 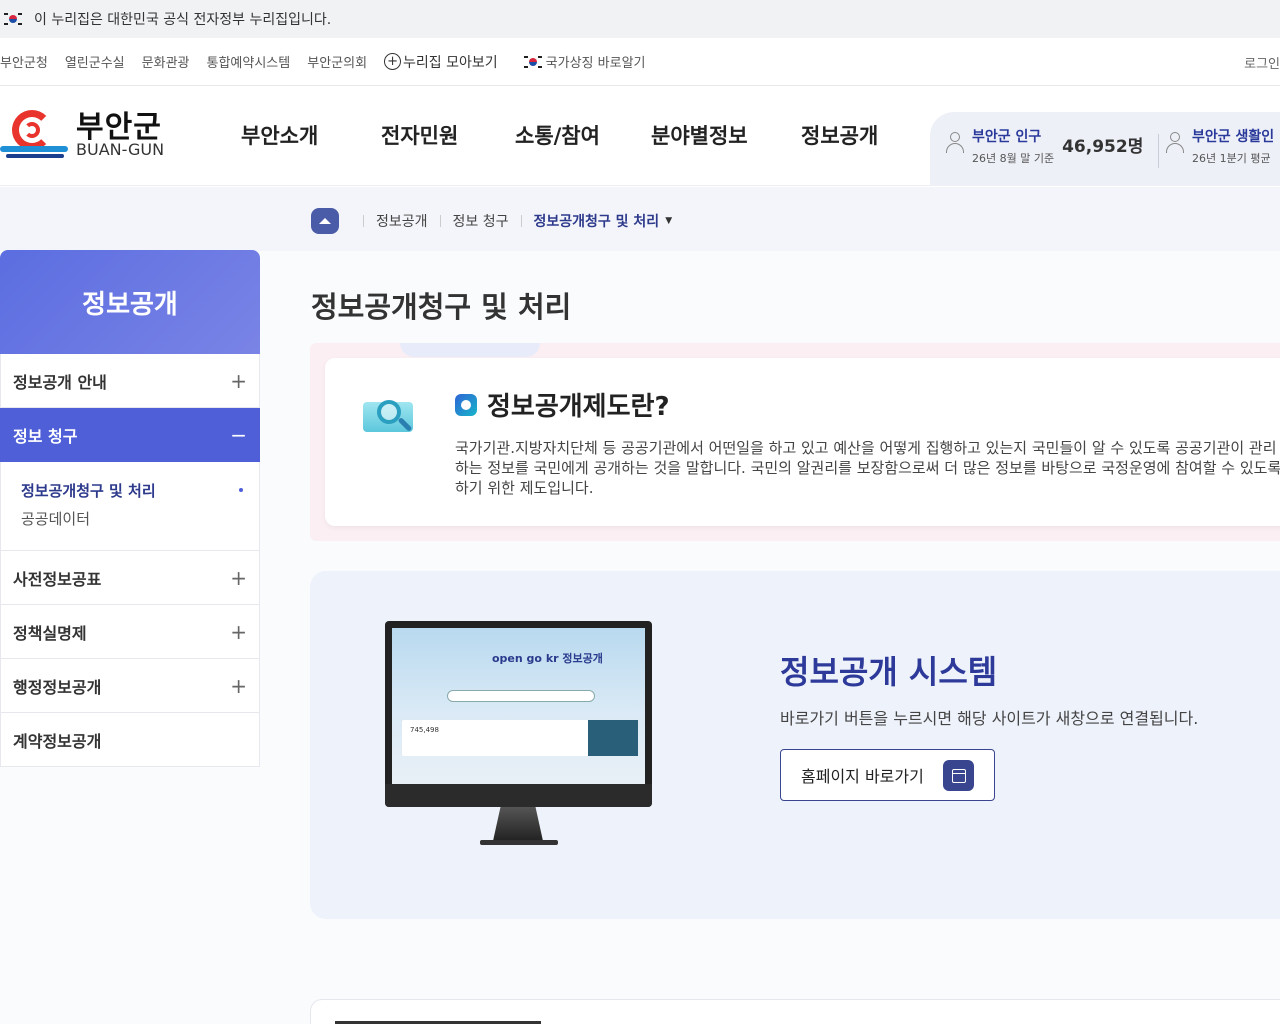 I want to click on next-section-card, so click(x=795, y=1011).